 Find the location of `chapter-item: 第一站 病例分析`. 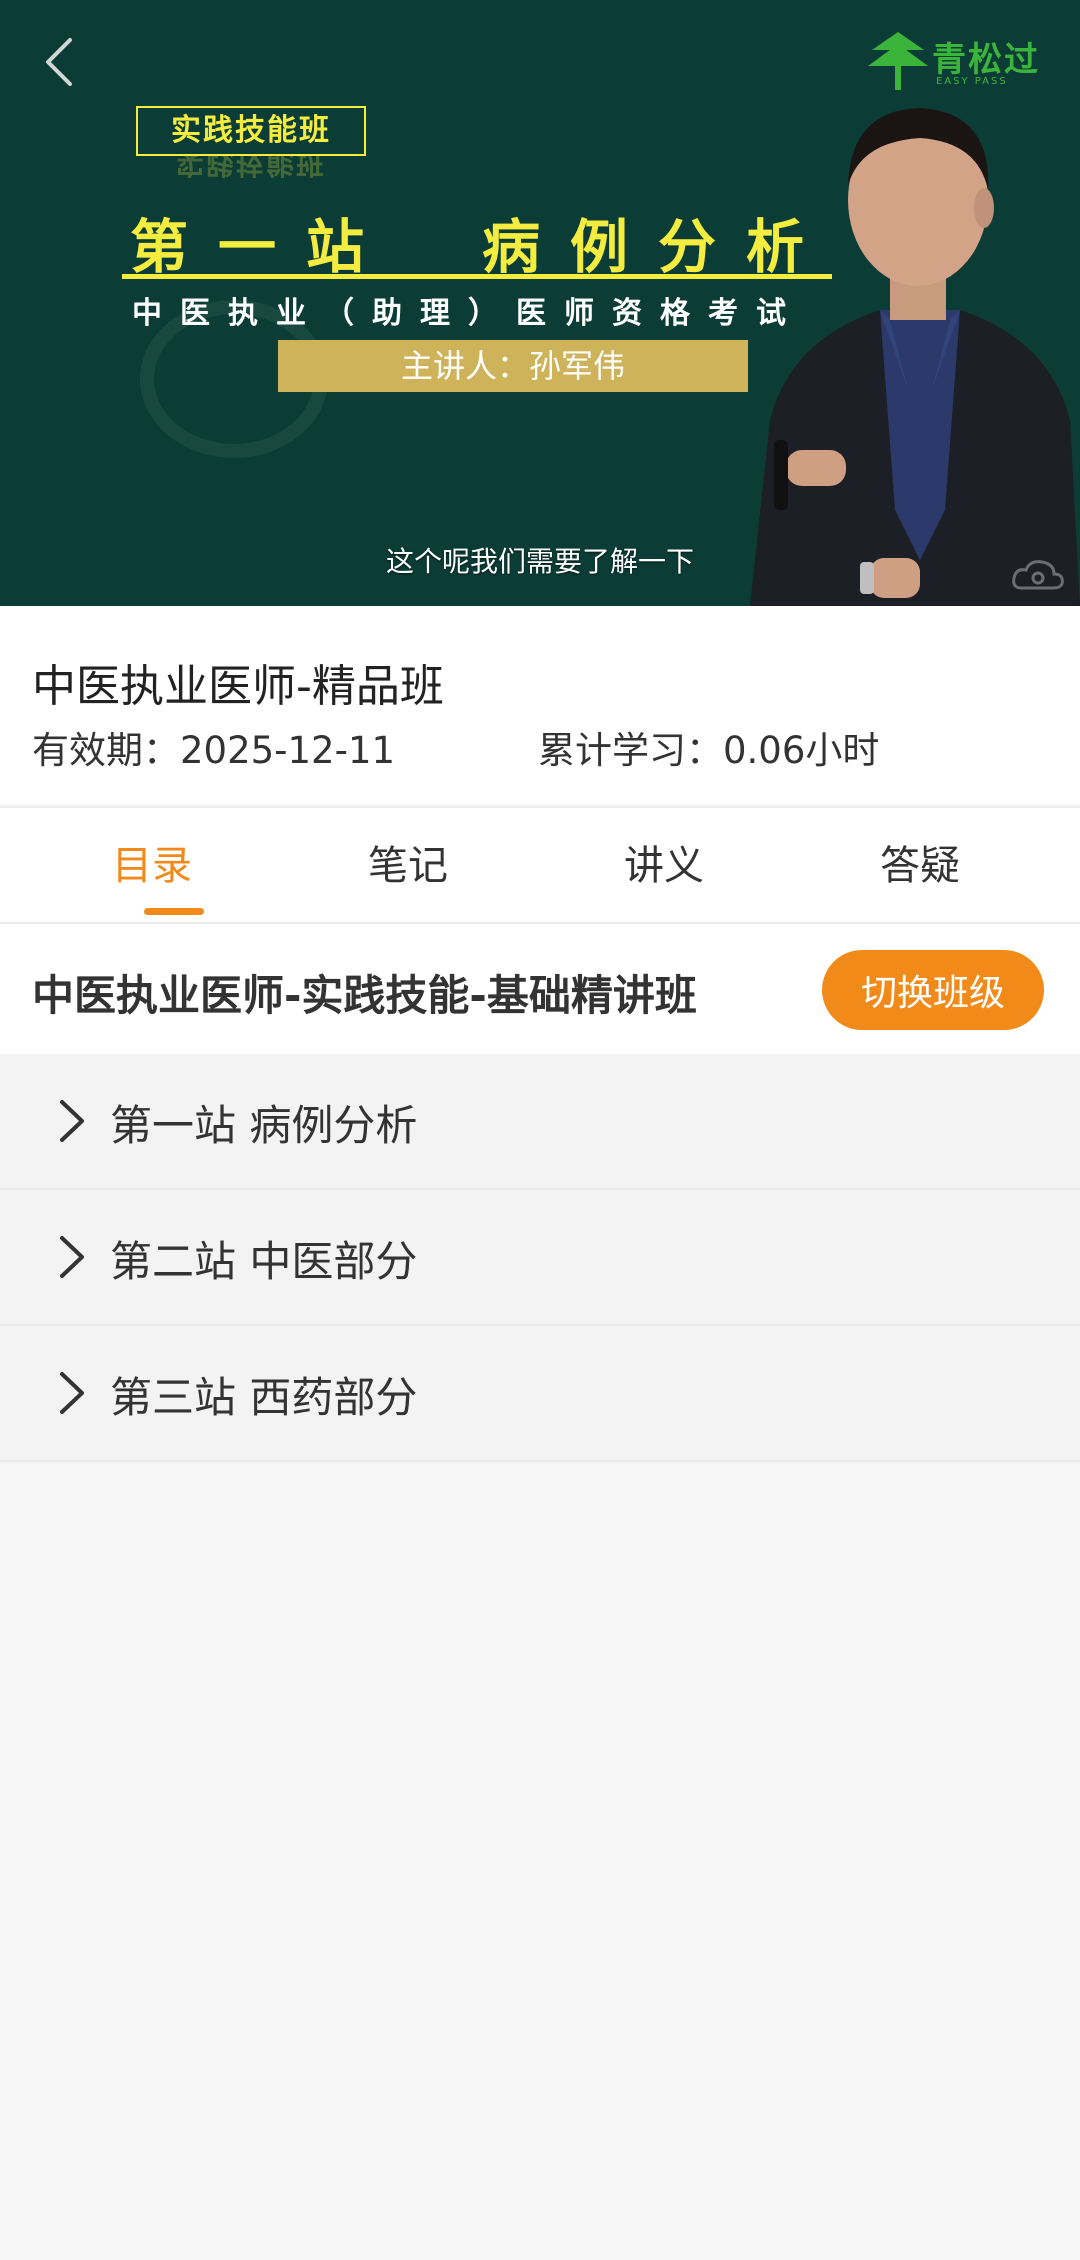

chapter-item: 第一站 病例分析 is located at coordinates (540, 1122).